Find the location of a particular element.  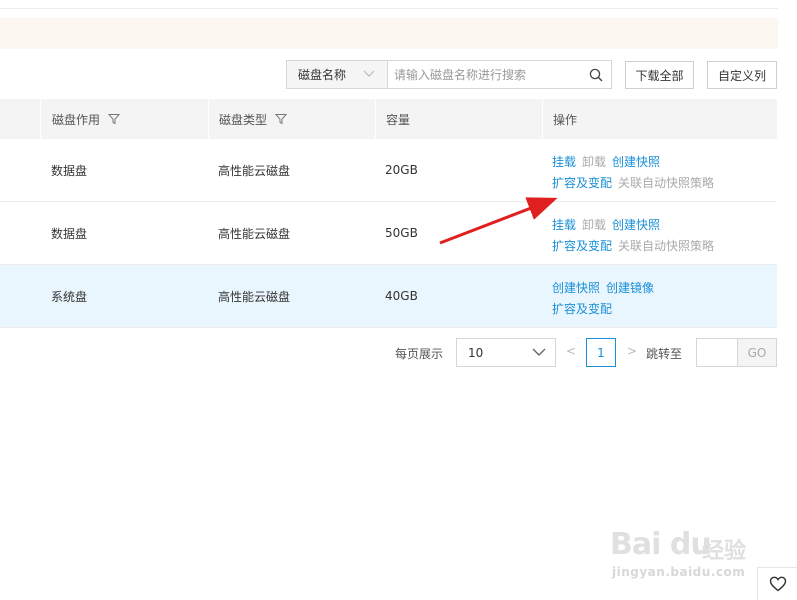

header-usage-label: 磁盘作用 is located at coordinates (76, 119).